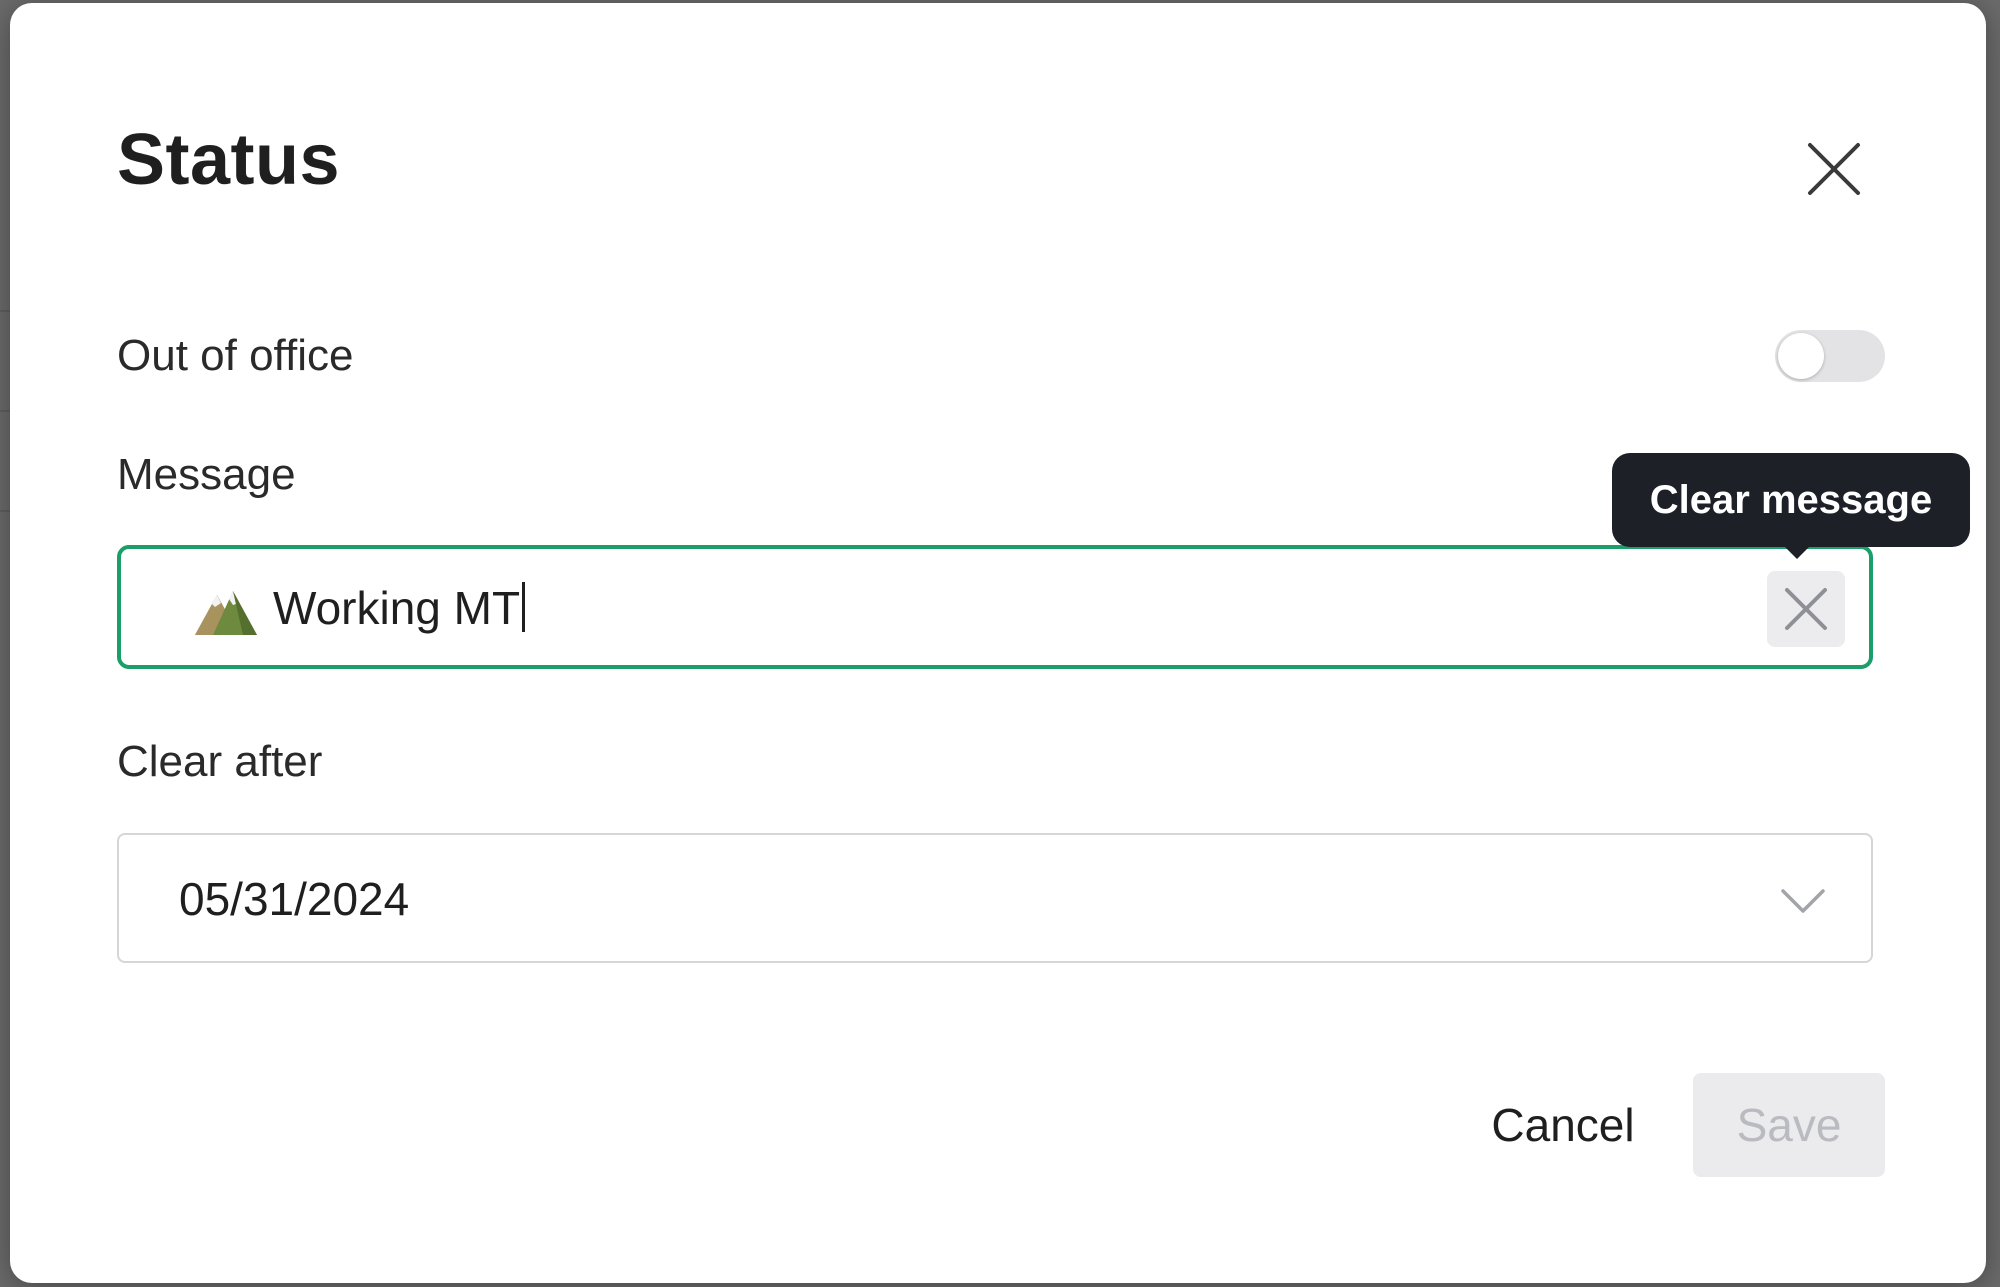  I want to click on message-text: Working MT, so click(399, 608).